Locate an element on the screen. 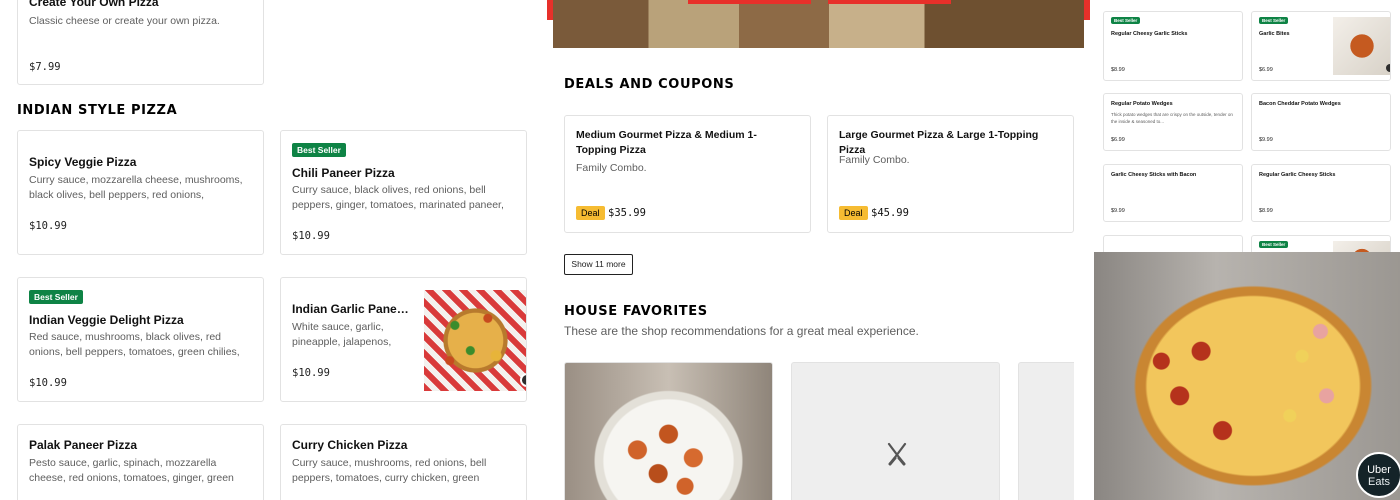 Image resolution: width=1400 pixels, height=500 pixels. show-more-button: Show 11 more is located at coordinates (598, 264).